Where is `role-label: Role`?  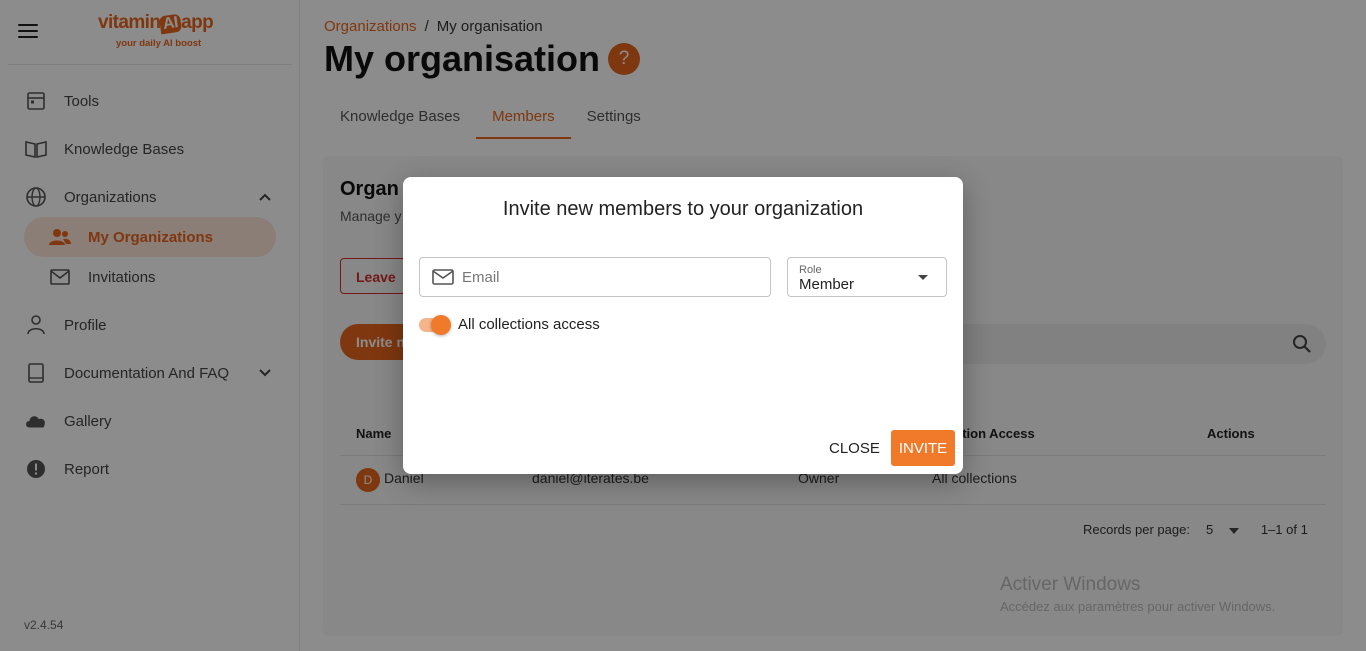
role-label: Role is located at coordinates (810, 270).